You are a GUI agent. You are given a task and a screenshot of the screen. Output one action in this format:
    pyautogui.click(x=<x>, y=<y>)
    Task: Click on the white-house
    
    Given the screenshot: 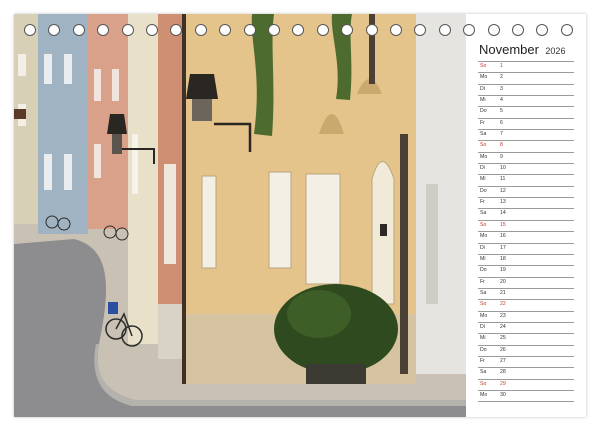 What is the action you would take?
    pyautogui.click(x=441, y=194)
    